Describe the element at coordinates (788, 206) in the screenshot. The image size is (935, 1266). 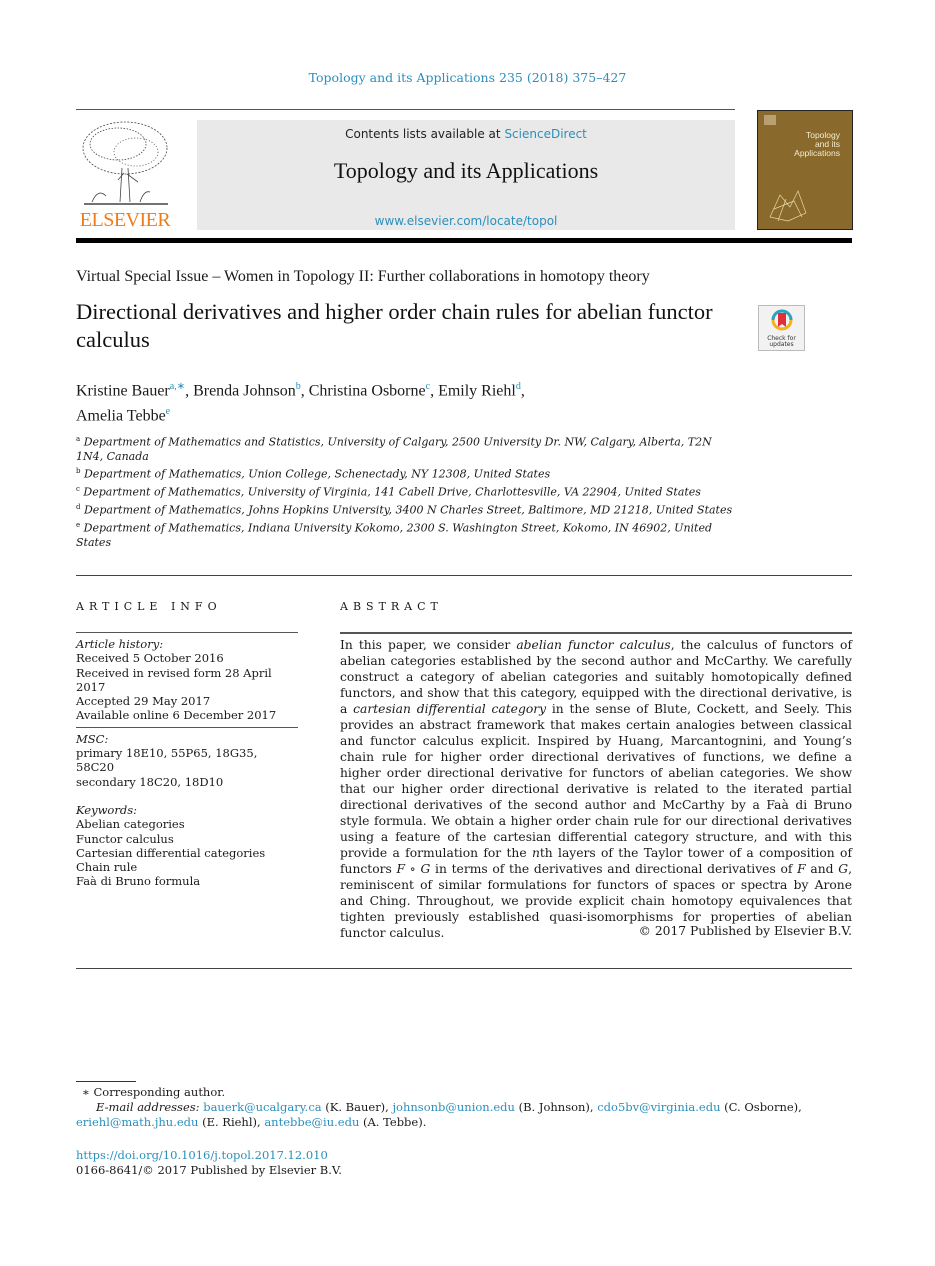
I see `cover-illustration-icon` at that location.